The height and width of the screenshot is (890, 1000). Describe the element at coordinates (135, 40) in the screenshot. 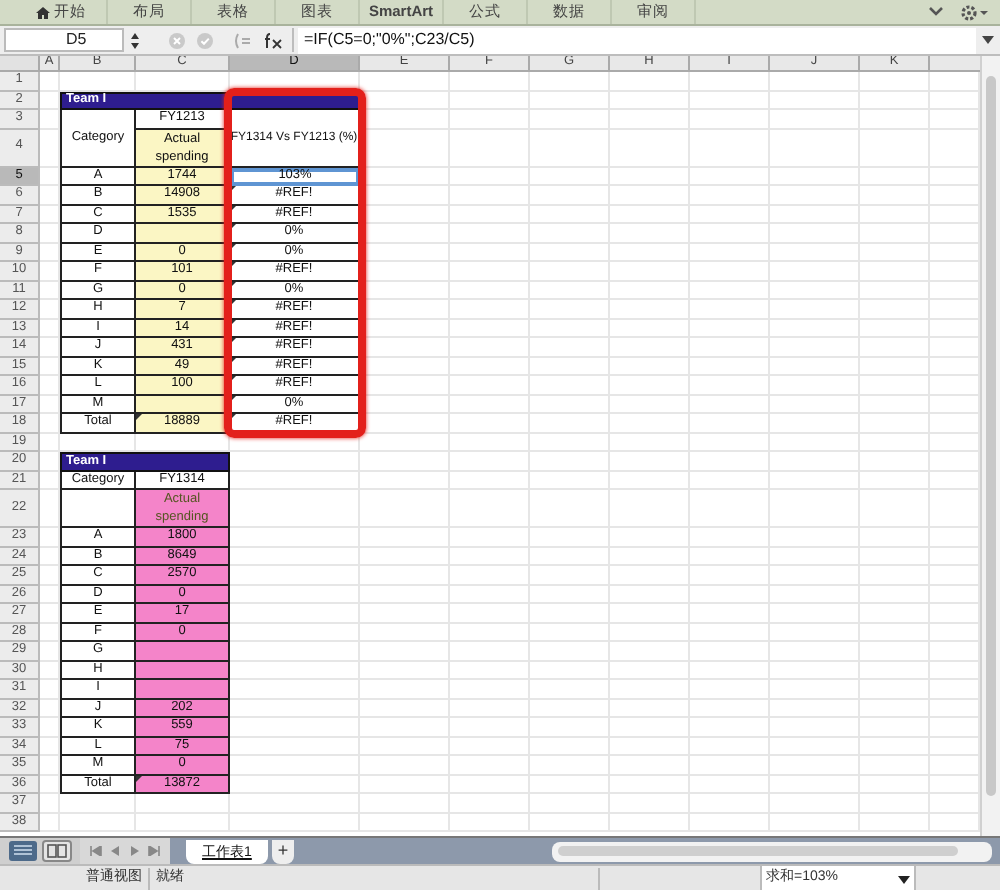

I see `stepper-icon` at that location.